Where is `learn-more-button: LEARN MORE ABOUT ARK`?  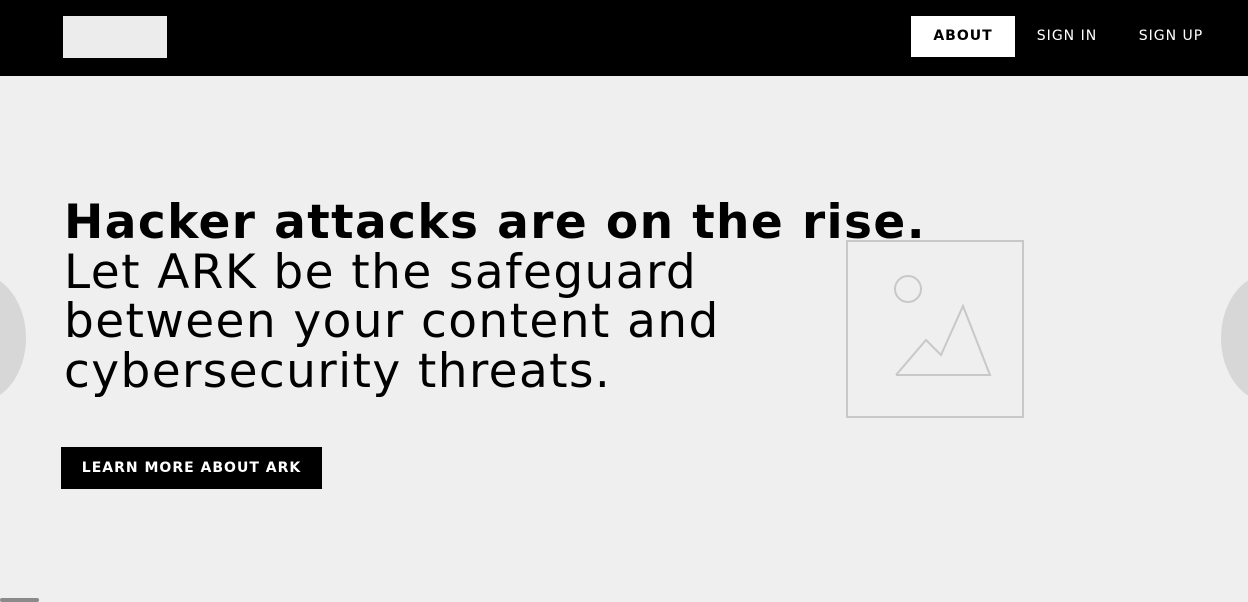
learn-more-button: LEARN MORE ABOUT ARK is located at coordinates (191, 468).